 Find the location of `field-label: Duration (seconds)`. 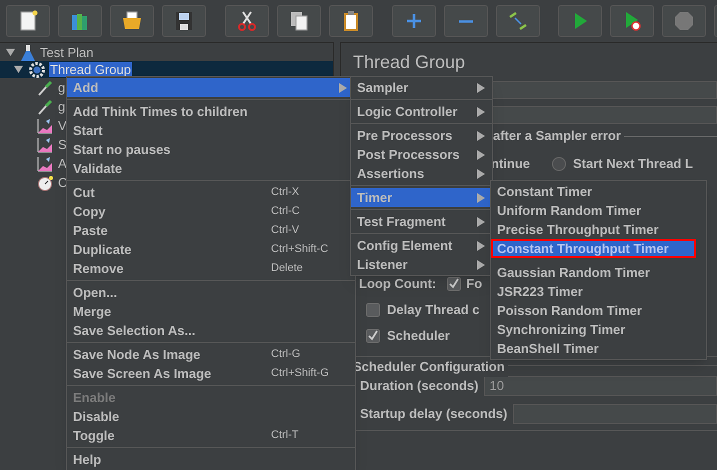

field-label: Duration (seconds) is located at coordinates (419, 386).